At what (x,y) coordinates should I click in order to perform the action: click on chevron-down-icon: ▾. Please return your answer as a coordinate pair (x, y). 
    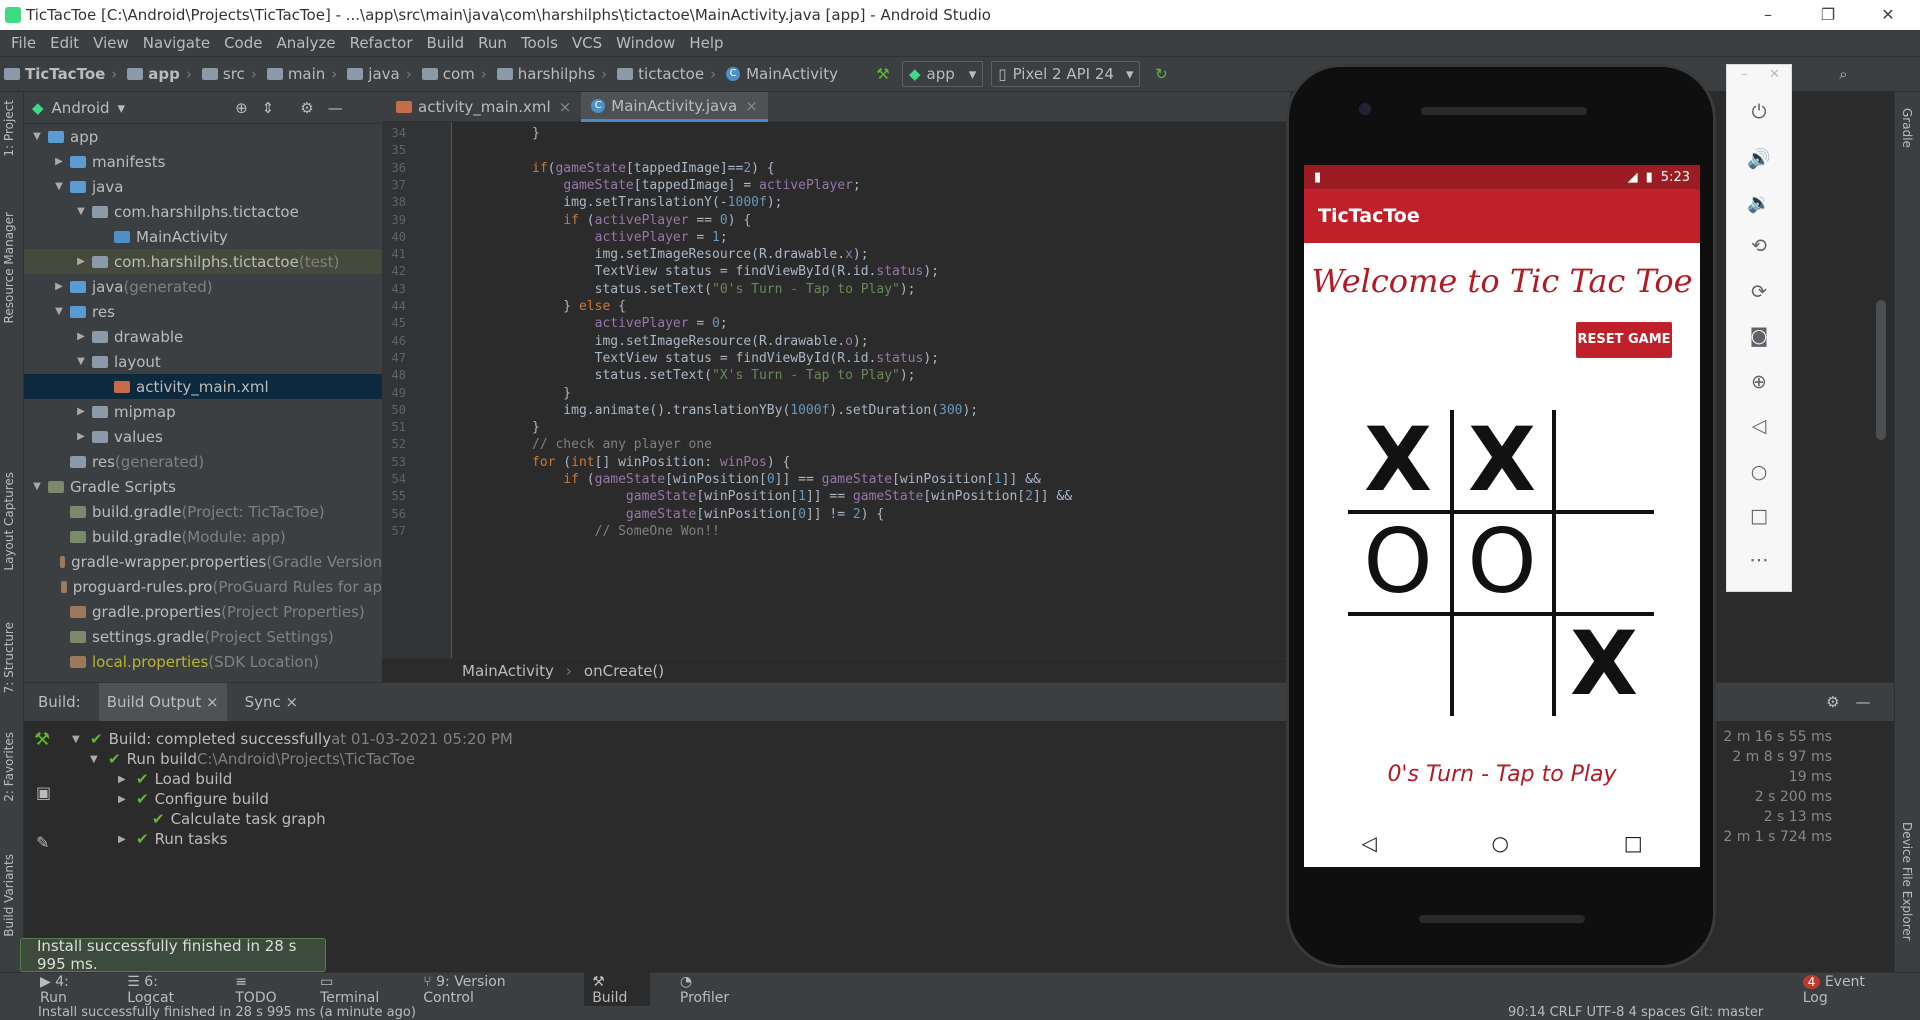
    Looking at the image, I should click on (122, 108).